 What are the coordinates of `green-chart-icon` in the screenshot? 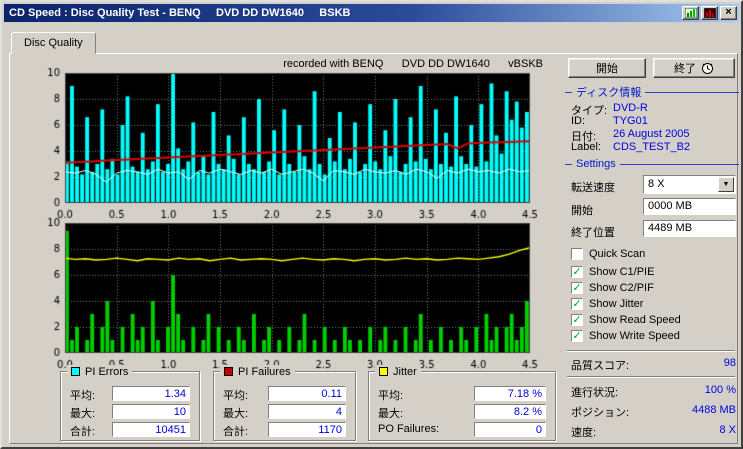 It's located at (690, 13).